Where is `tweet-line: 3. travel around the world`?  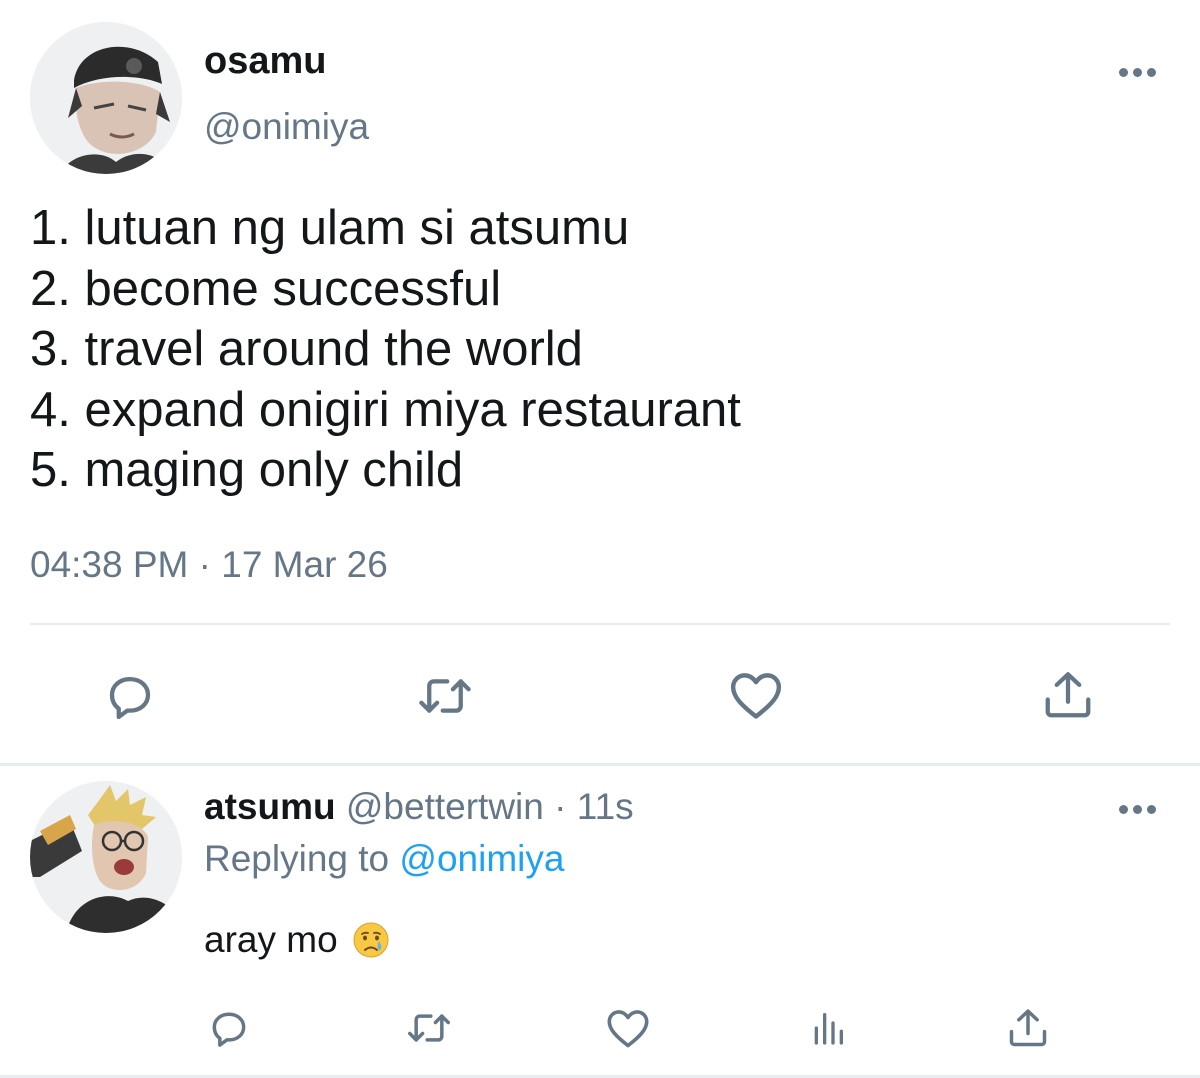
tweet-line: 3. travel around the world is located at coordinates (306, 349).